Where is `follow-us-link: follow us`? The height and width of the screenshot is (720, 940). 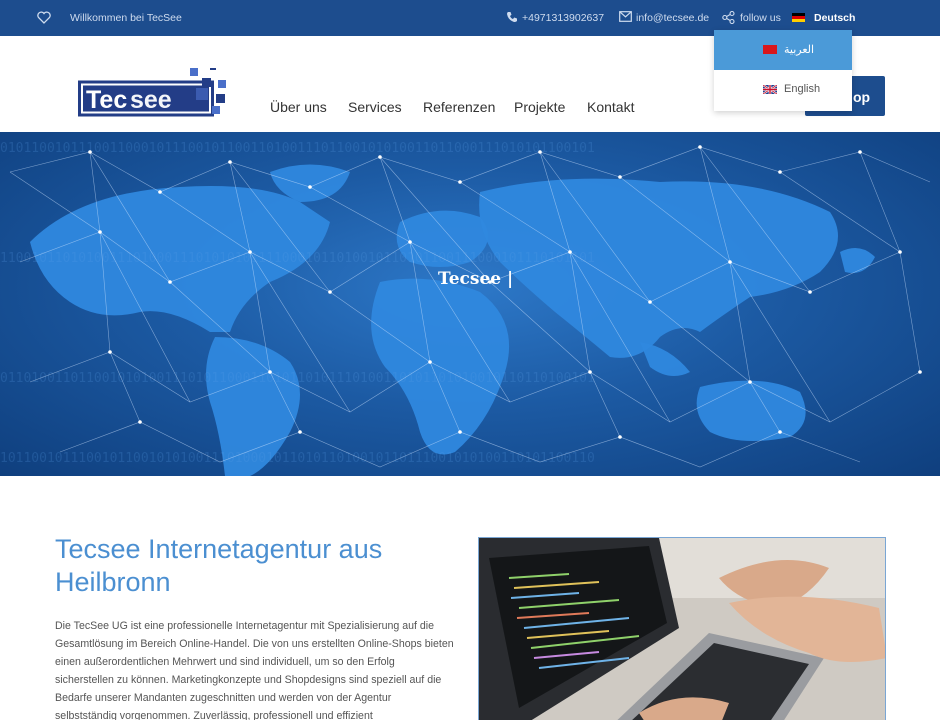 follow-us-link: follow us is located at coordinates (760, 18).